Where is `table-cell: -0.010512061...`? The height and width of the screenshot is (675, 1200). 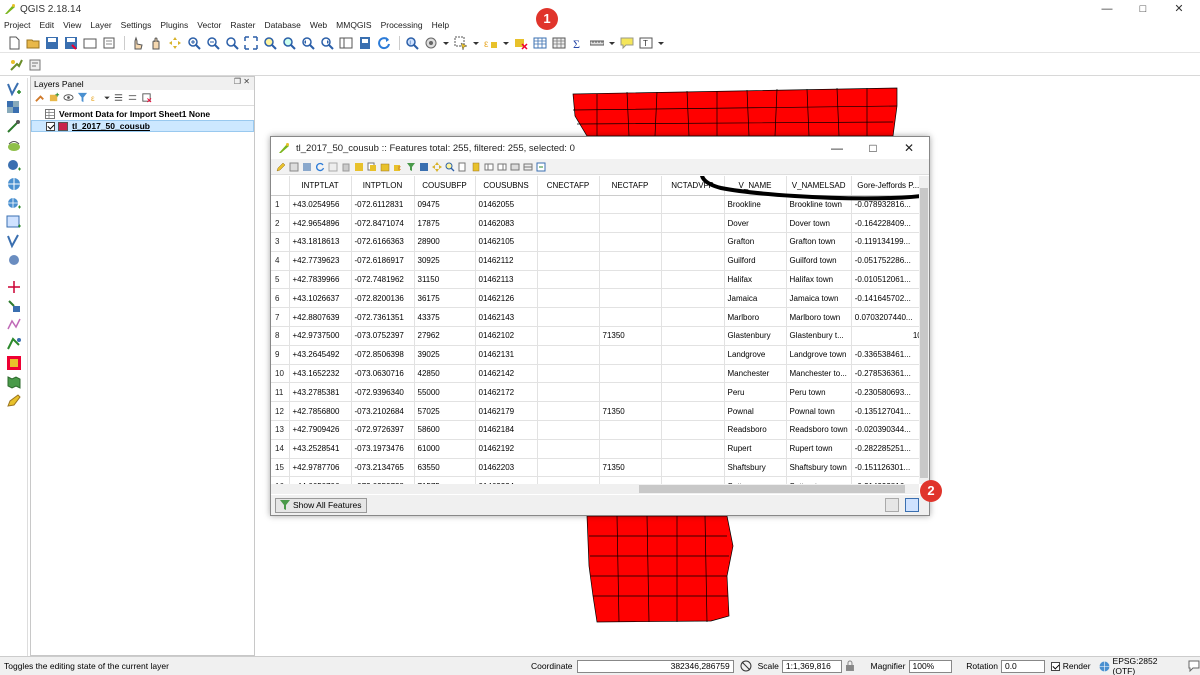 table-cell: -0.010512061... is located at coordinates (888, 280).